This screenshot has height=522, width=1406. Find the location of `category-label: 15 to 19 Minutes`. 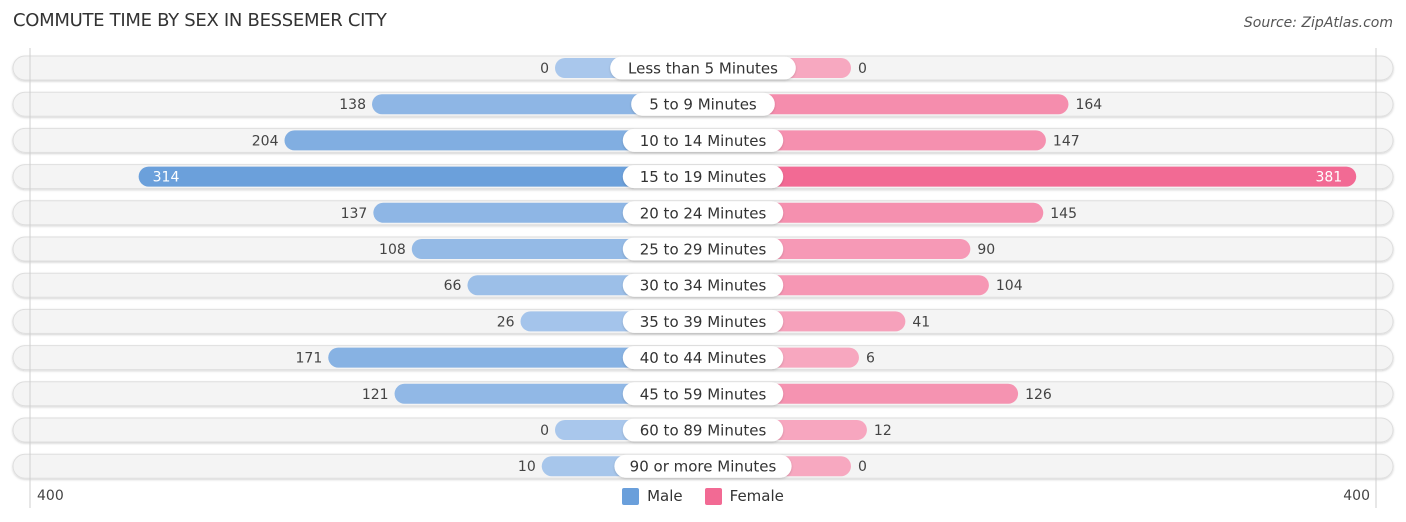

category-label: 15 to 19 Minutes is located at coordinates (703, 177).